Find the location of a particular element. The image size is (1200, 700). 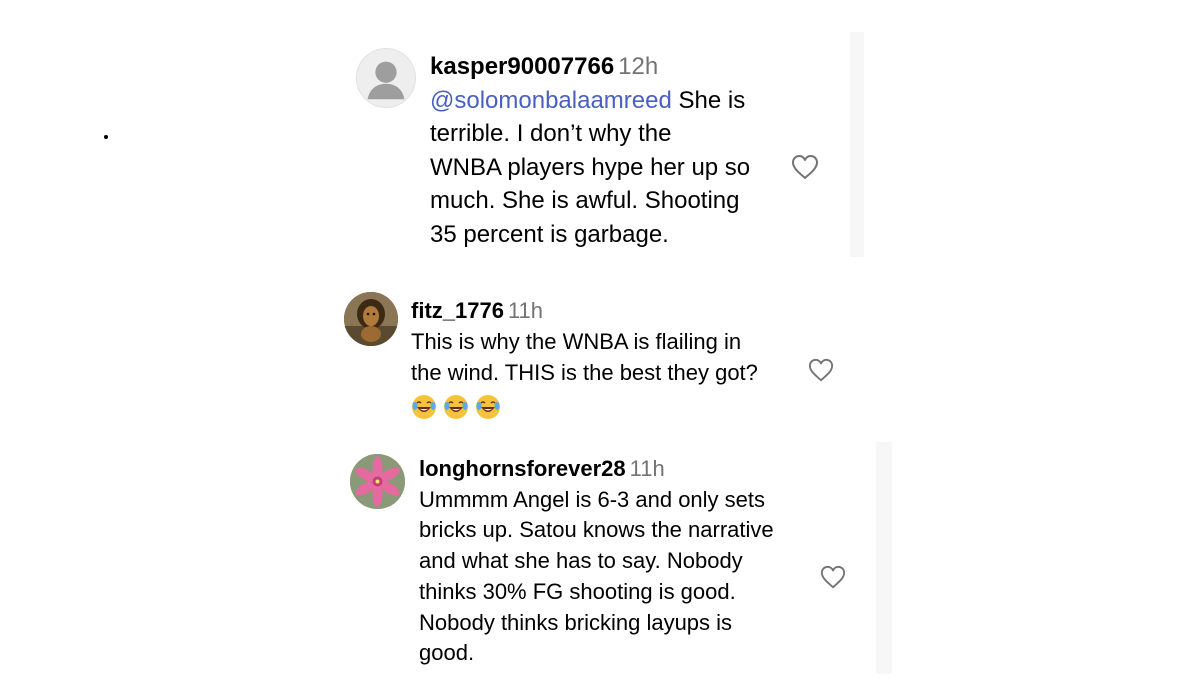

comment-text-line: bricks up. Satou knows the narrative is located at coordinates (596, 530).